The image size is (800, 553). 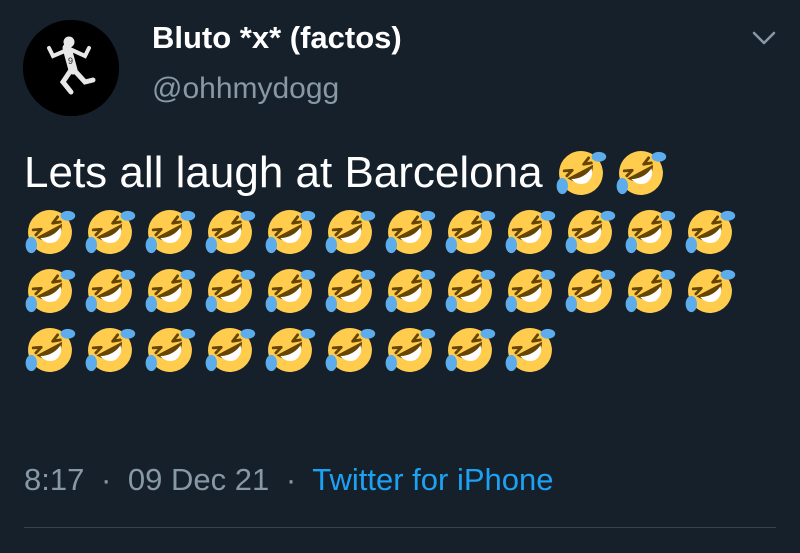 I want to click on soccer-player-celebration-avatar: 9, so click(x=71, y=68).